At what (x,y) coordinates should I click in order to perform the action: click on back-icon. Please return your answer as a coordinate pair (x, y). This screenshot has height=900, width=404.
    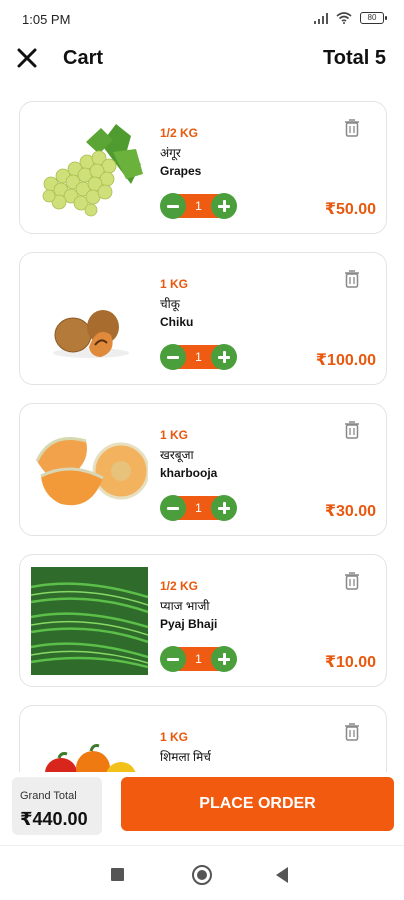
    Looking at the image, I should click on (282, 875).